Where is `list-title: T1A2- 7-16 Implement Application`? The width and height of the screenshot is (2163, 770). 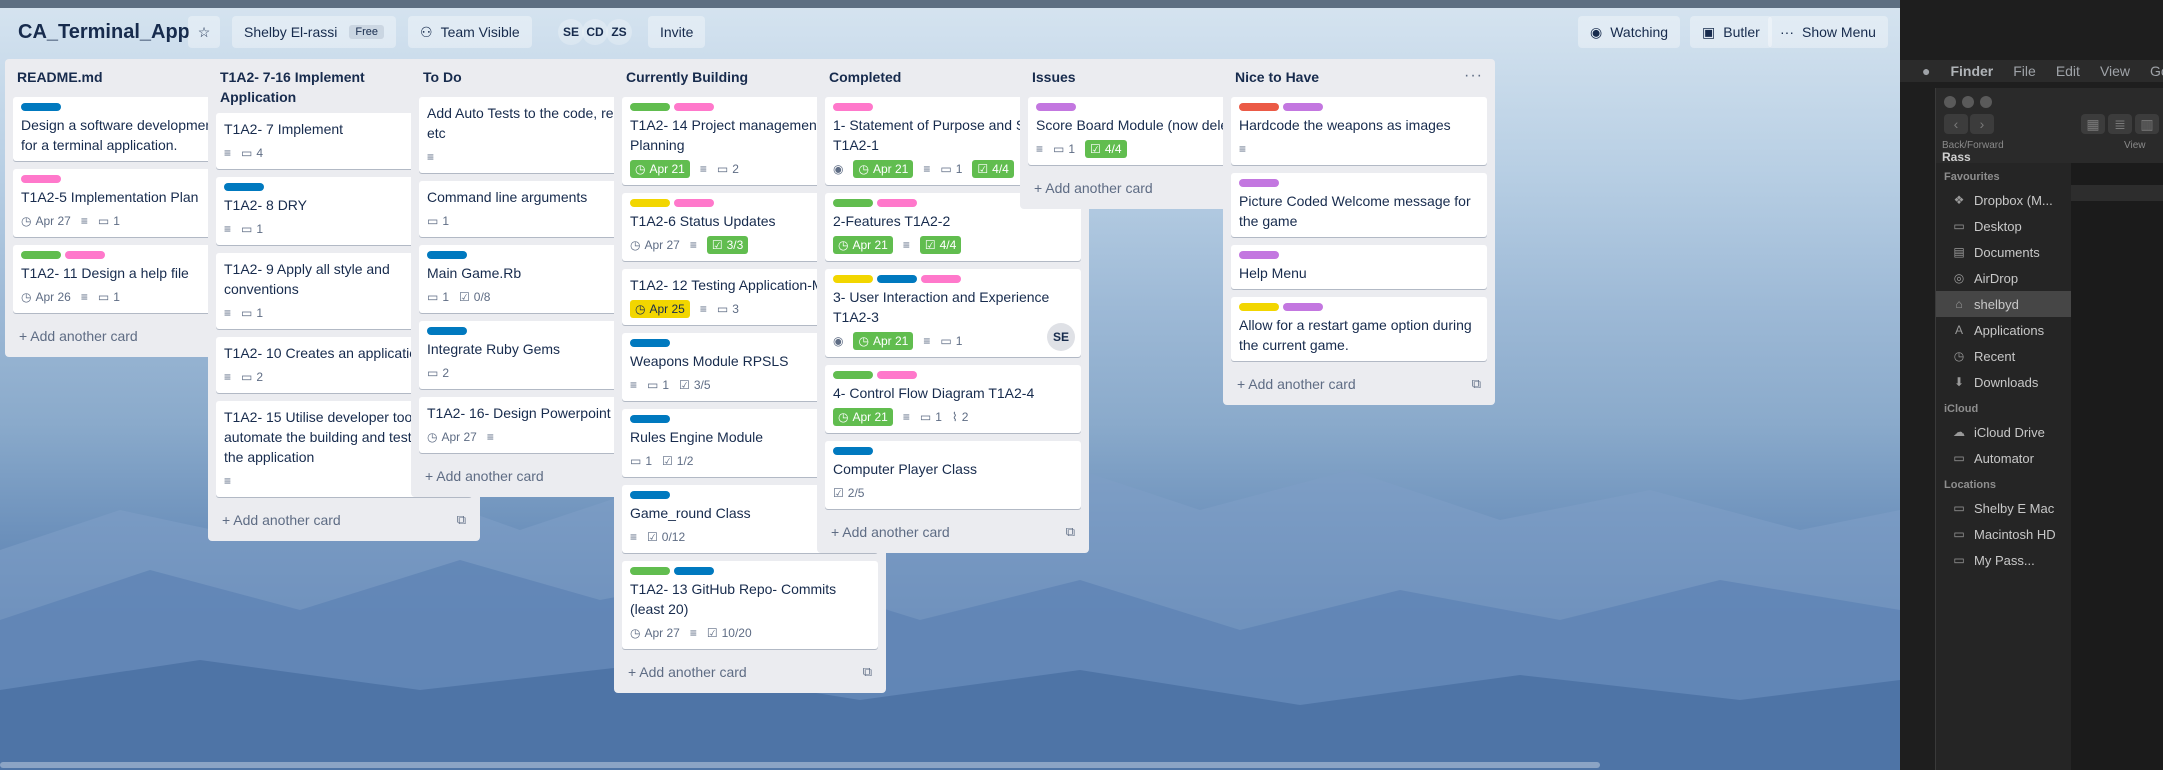
list-title: T1A2- 7-16 Implement Application is located at coordinates (330, 87).